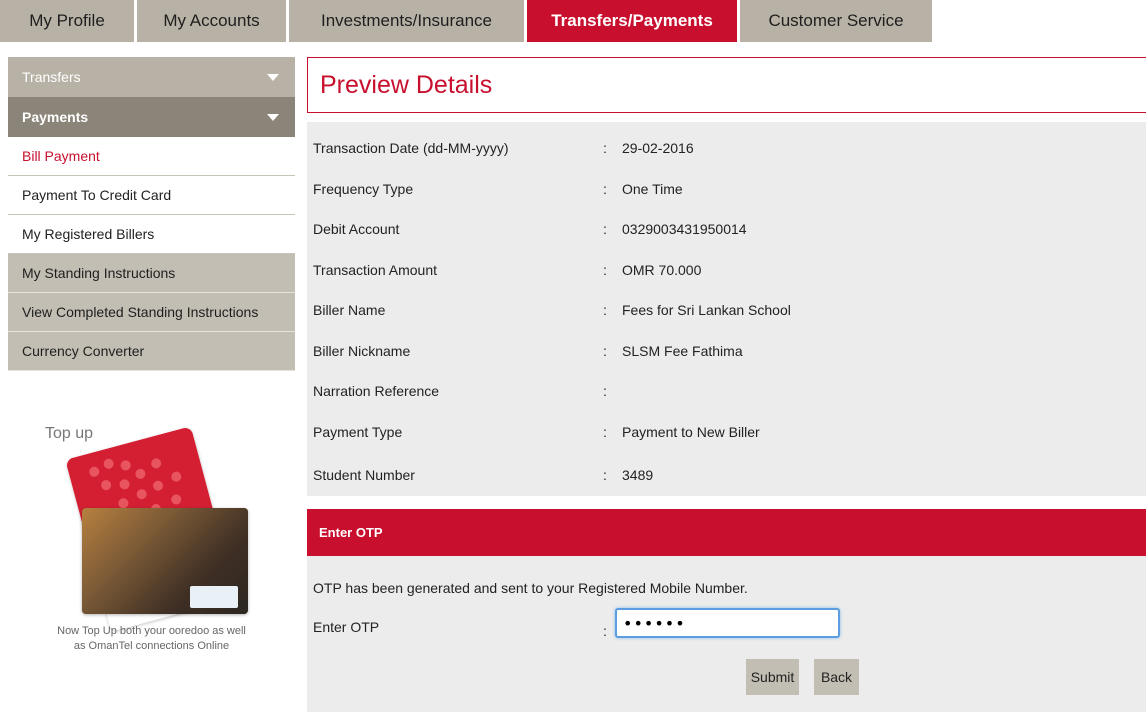 Image resolution: width=1146 pixels, height=712 pixels. Describe the element at coordinates (165, 561) in the screenshot. I see `omantel-card-image` at that location.